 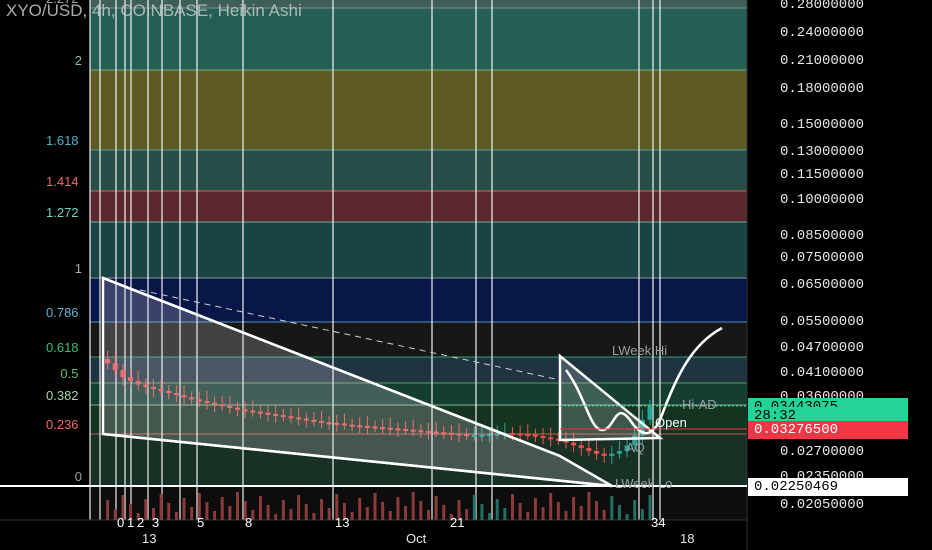 I want to click on fib-label: 2.272, so click(x=62, y=3).